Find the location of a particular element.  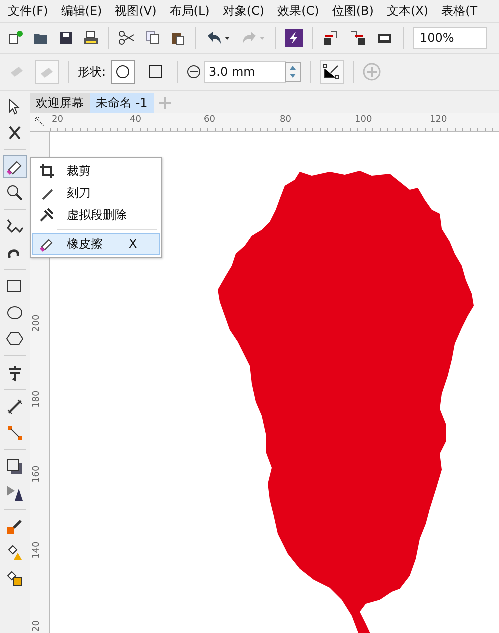

ruler-label: 100 is located at coordinates (363, 120).